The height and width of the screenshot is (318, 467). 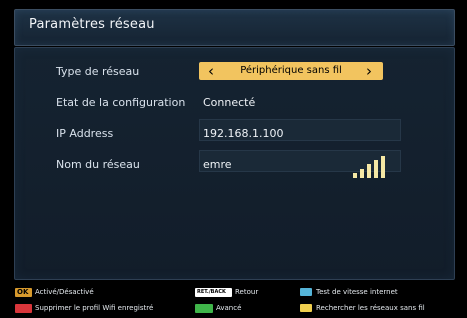 What do you see at coordinates (64, 292) in the screenshot?
I see `activate-deactivate-hint: Activé/Désactivé` at bounding box center [64, 292].